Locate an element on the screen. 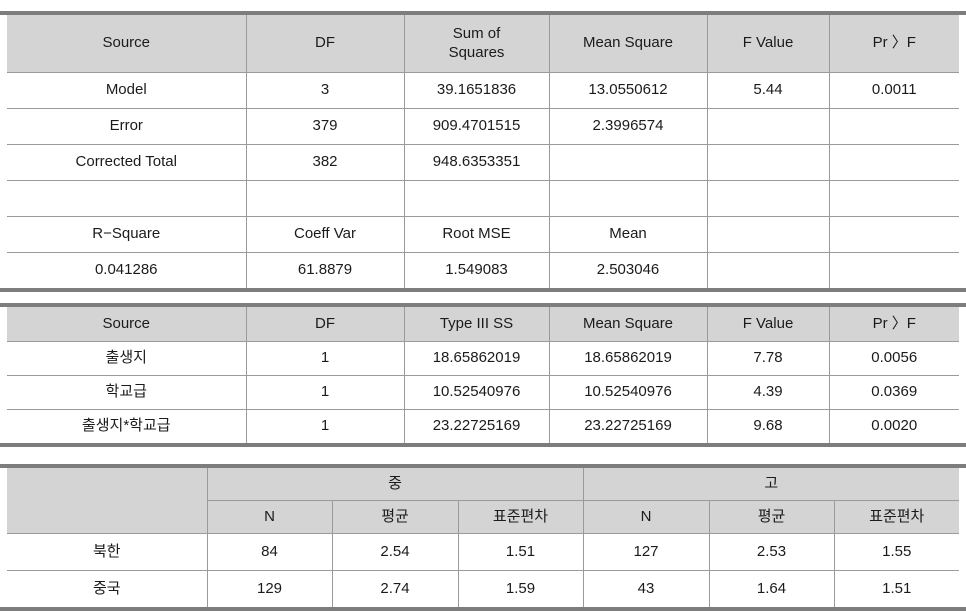 This screenshot has width=966, height=611. column-header-mid-n: N is located at coordinates (270, 517).